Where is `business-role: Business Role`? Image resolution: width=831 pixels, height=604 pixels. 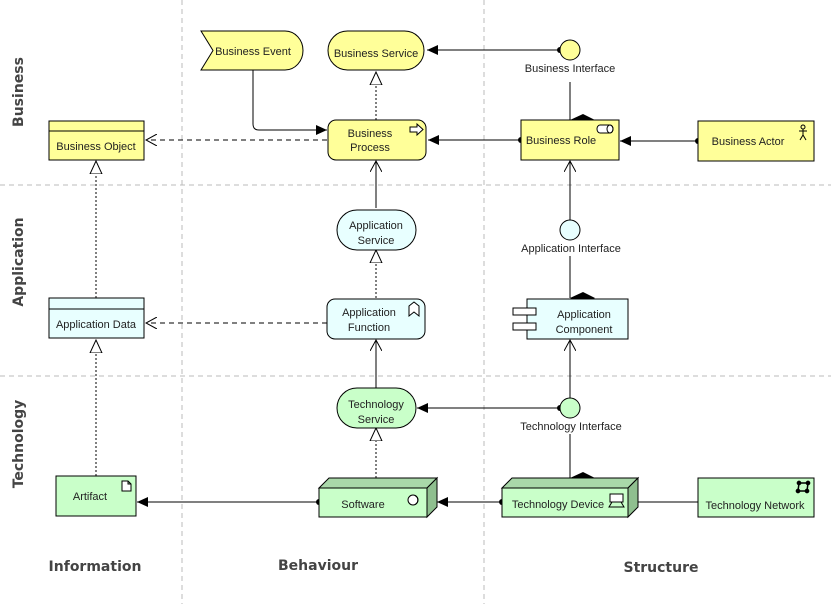 business-role: Business Role is located at coordinates (570, 140).